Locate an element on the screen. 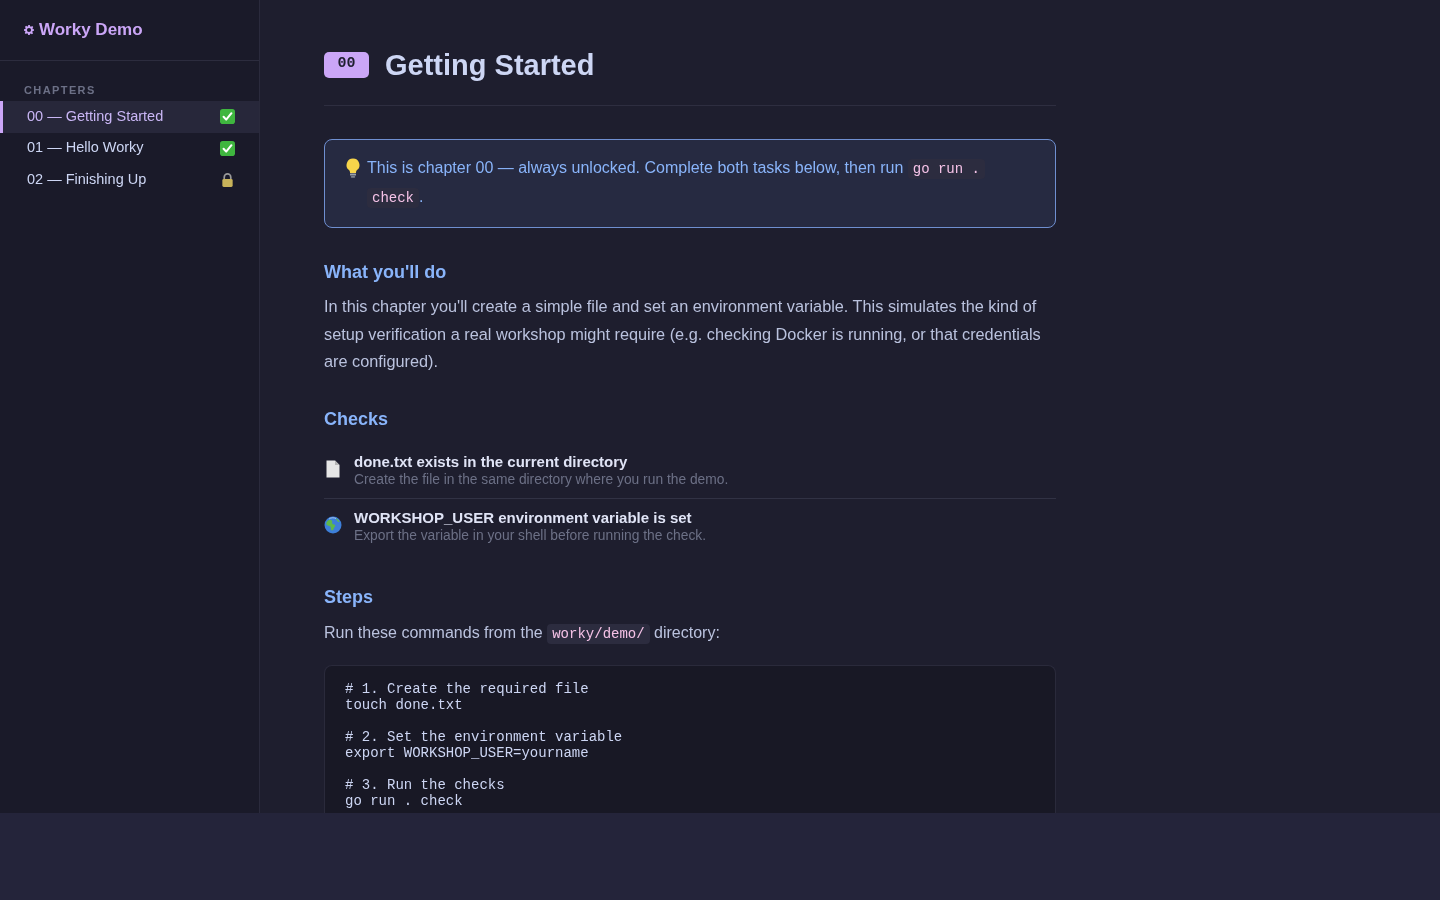 Image resolution: width=1440 pixels, height=900 pixels. paragraph-text: Run these commands from the worky/demo/ directory: is located at coordinates (522, 634).